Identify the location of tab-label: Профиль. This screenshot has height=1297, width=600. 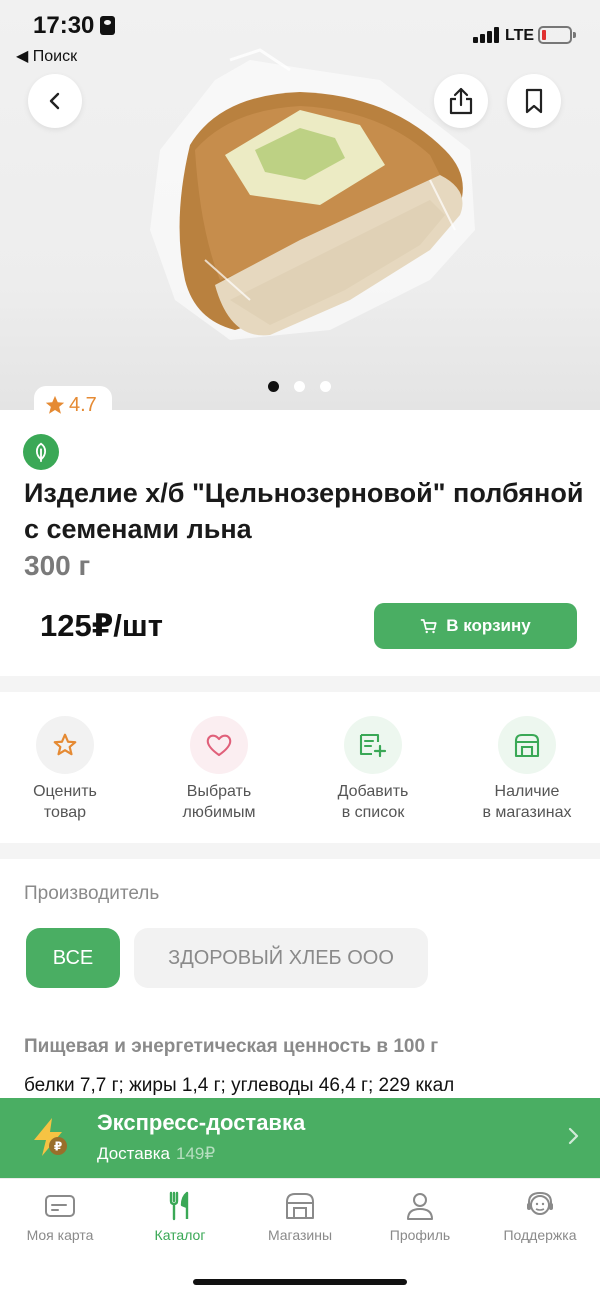
(420, 1235).